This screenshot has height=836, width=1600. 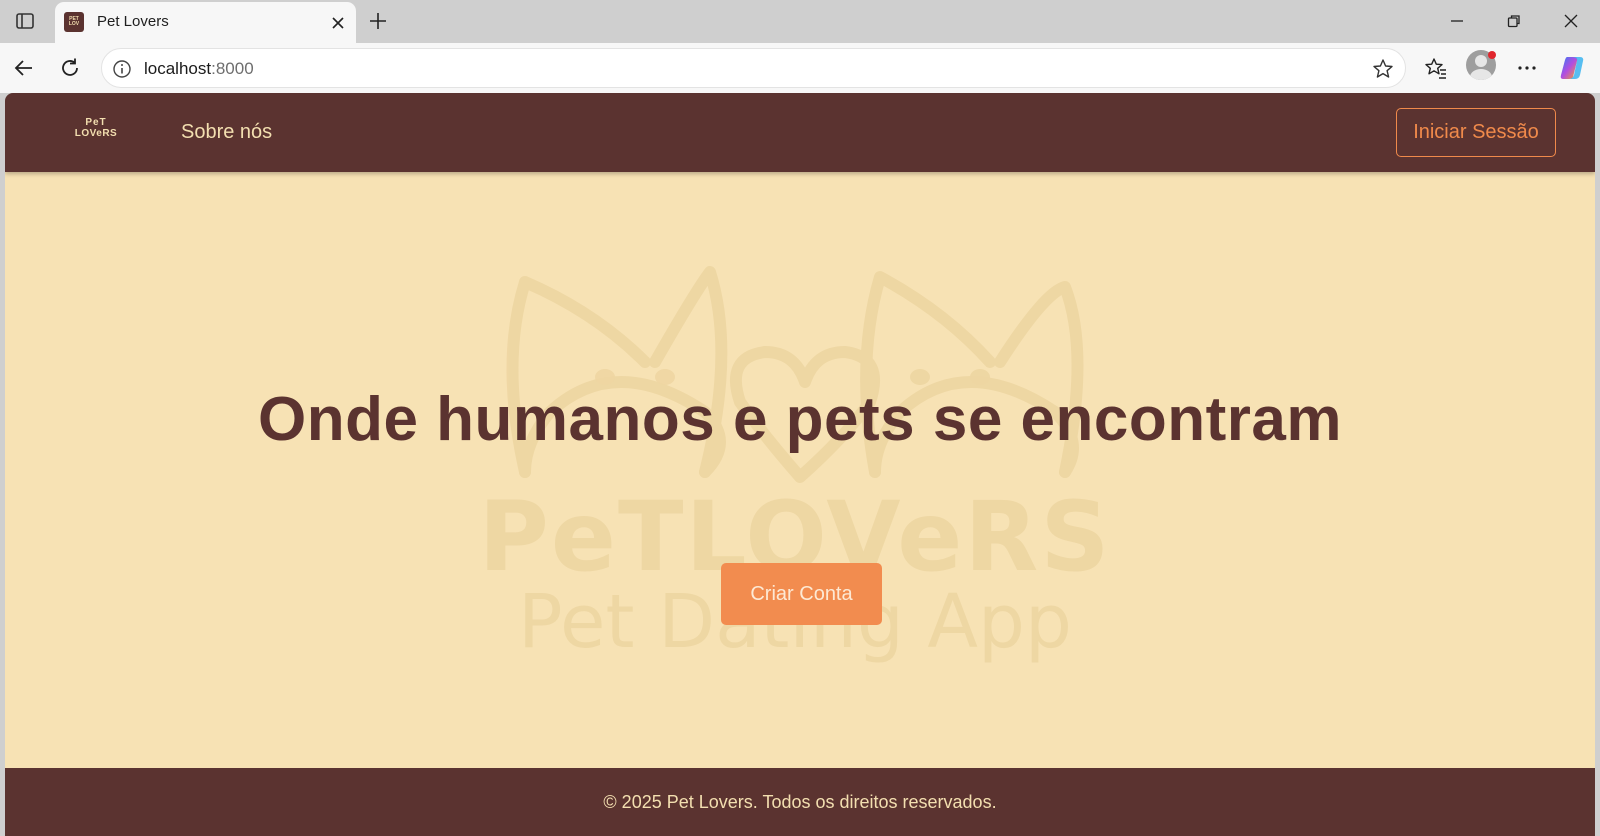 I want to click on sidebar-toggle-icon, so click(x=25, y=21).